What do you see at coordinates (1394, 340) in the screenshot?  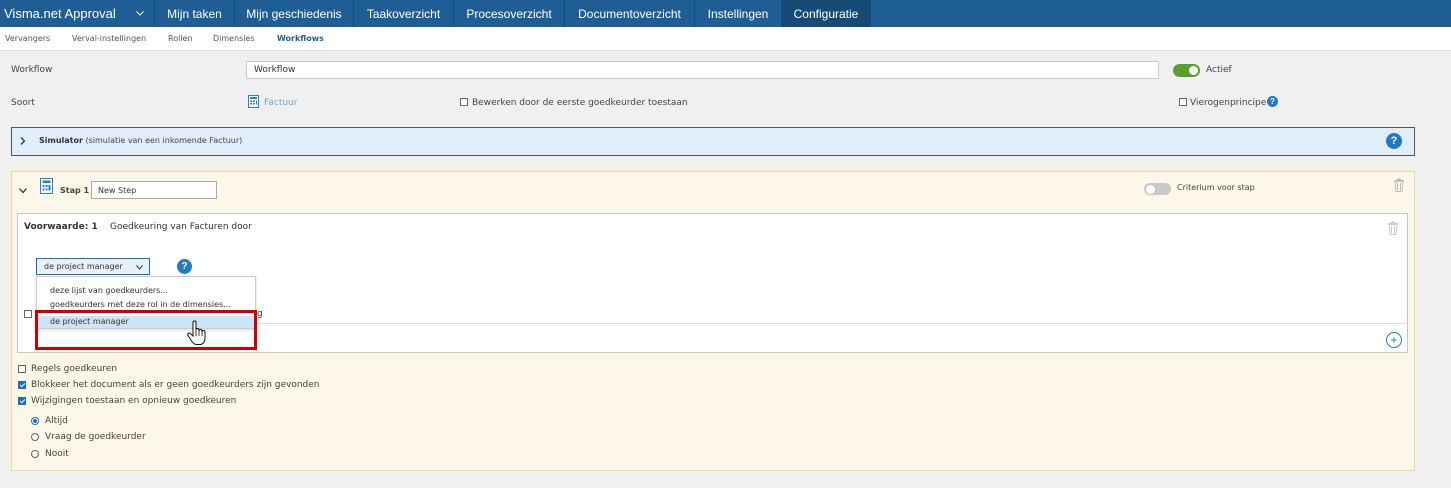 I see `add-condition-plus-icon: +` at bounding box center [1394, 340].